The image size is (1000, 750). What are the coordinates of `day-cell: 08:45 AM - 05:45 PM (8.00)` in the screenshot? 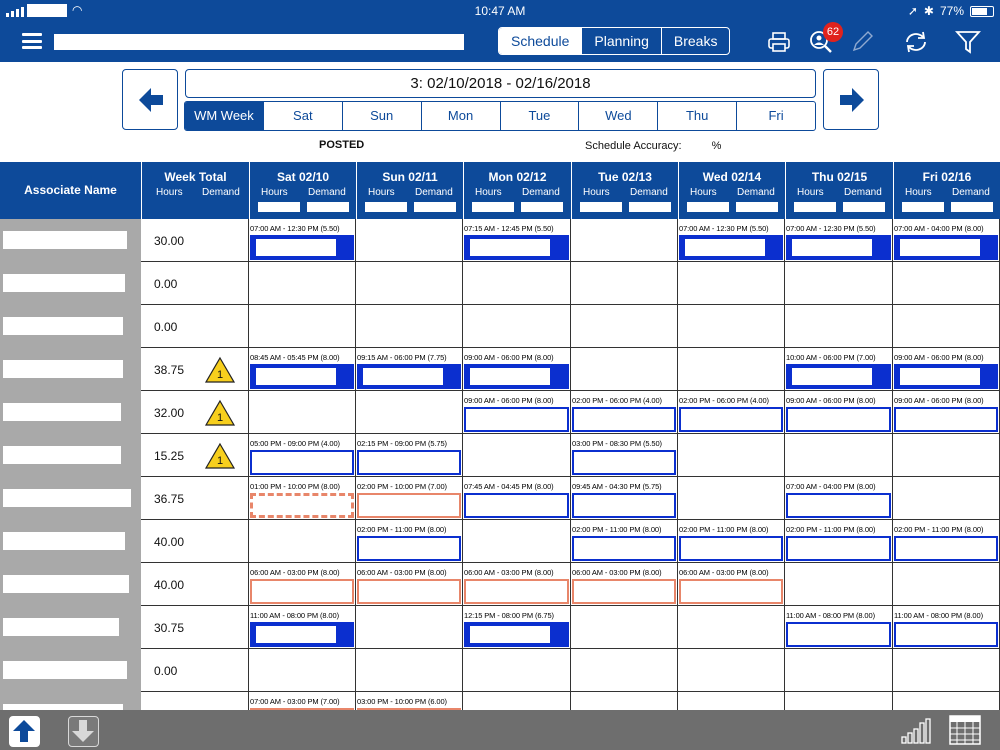 It's located at (302, 369).